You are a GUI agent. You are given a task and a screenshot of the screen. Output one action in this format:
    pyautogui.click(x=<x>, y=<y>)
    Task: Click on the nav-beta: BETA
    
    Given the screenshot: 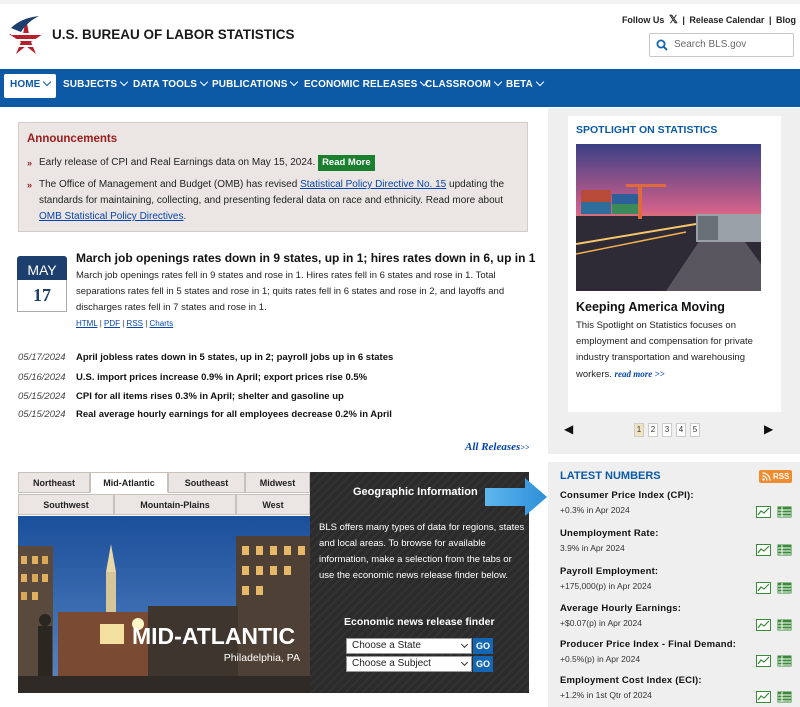 What is the action you would take?
    pyautogui.click(x=525, y=83)
    